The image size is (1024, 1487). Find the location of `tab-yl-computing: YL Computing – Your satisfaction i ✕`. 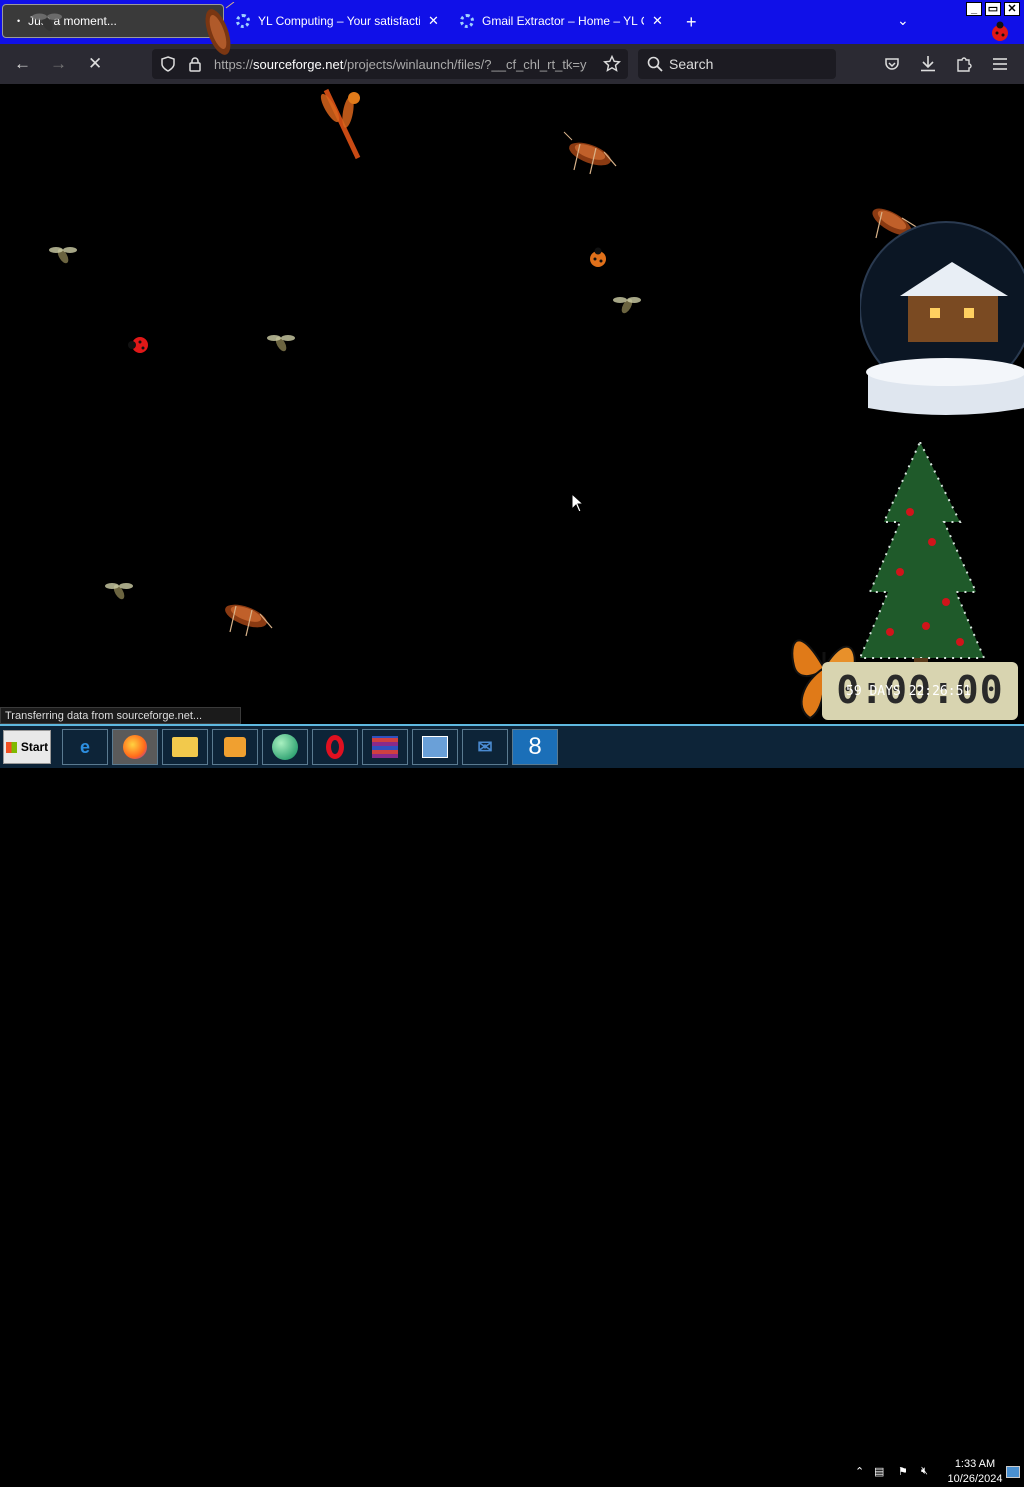

tab-yl-computing: YL Computing – Your satisfaction i ✕ is located at coordinates (338, 21).